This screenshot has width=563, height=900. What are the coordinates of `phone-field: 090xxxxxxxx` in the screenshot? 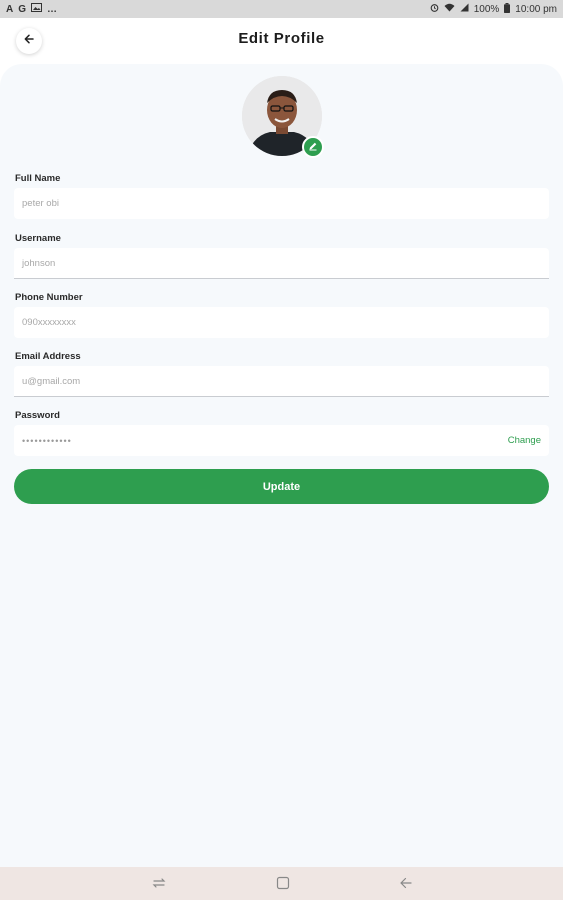 It's located at (281, 322).